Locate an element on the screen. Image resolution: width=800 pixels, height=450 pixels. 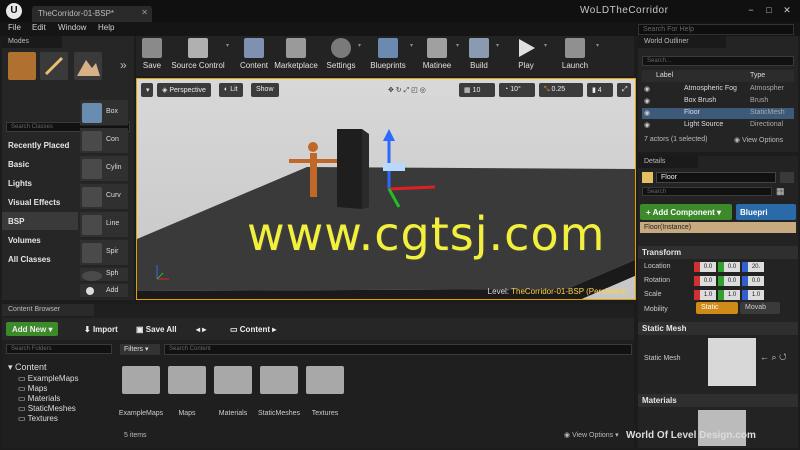
tree-item: ▭ Materials is located at coordinates (39, 398).